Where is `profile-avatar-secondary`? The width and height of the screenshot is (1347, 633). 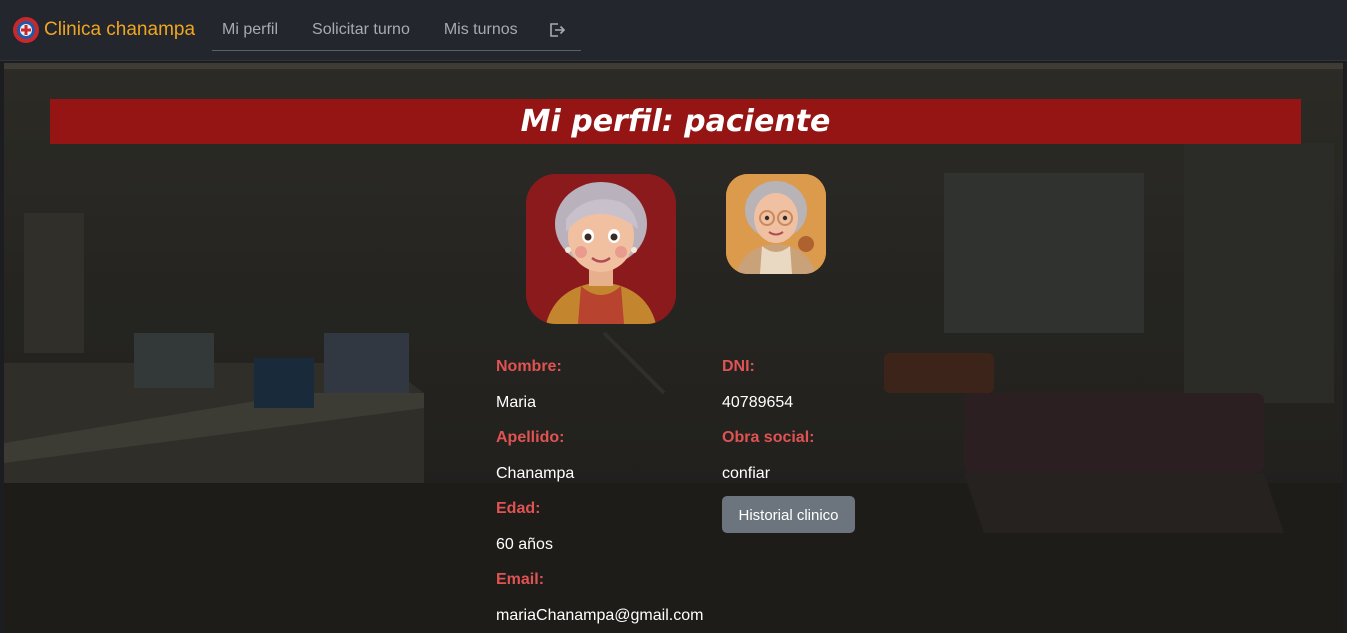 profile-avatar-secondary is located at coordinates (776, 224).